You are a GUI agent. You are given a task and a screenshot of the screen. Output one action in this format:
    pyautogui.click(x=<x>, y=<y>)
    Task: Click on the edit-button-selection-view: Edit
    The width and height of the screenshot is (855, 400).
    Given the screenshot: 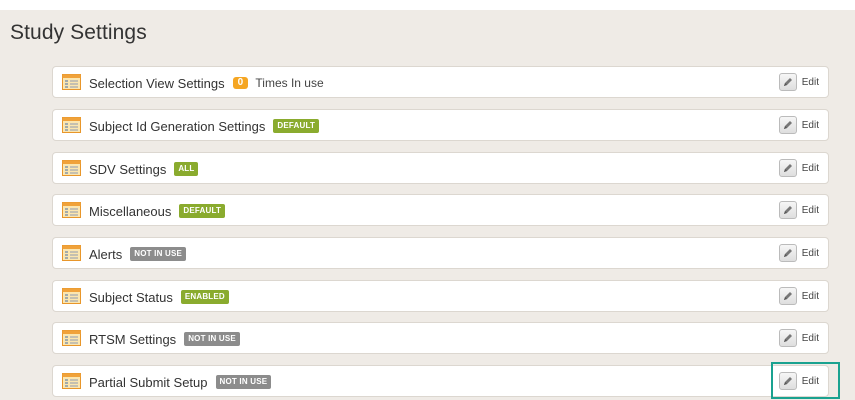 What is the action you would take?
    pyautogui.click(x=798, y=82)
    